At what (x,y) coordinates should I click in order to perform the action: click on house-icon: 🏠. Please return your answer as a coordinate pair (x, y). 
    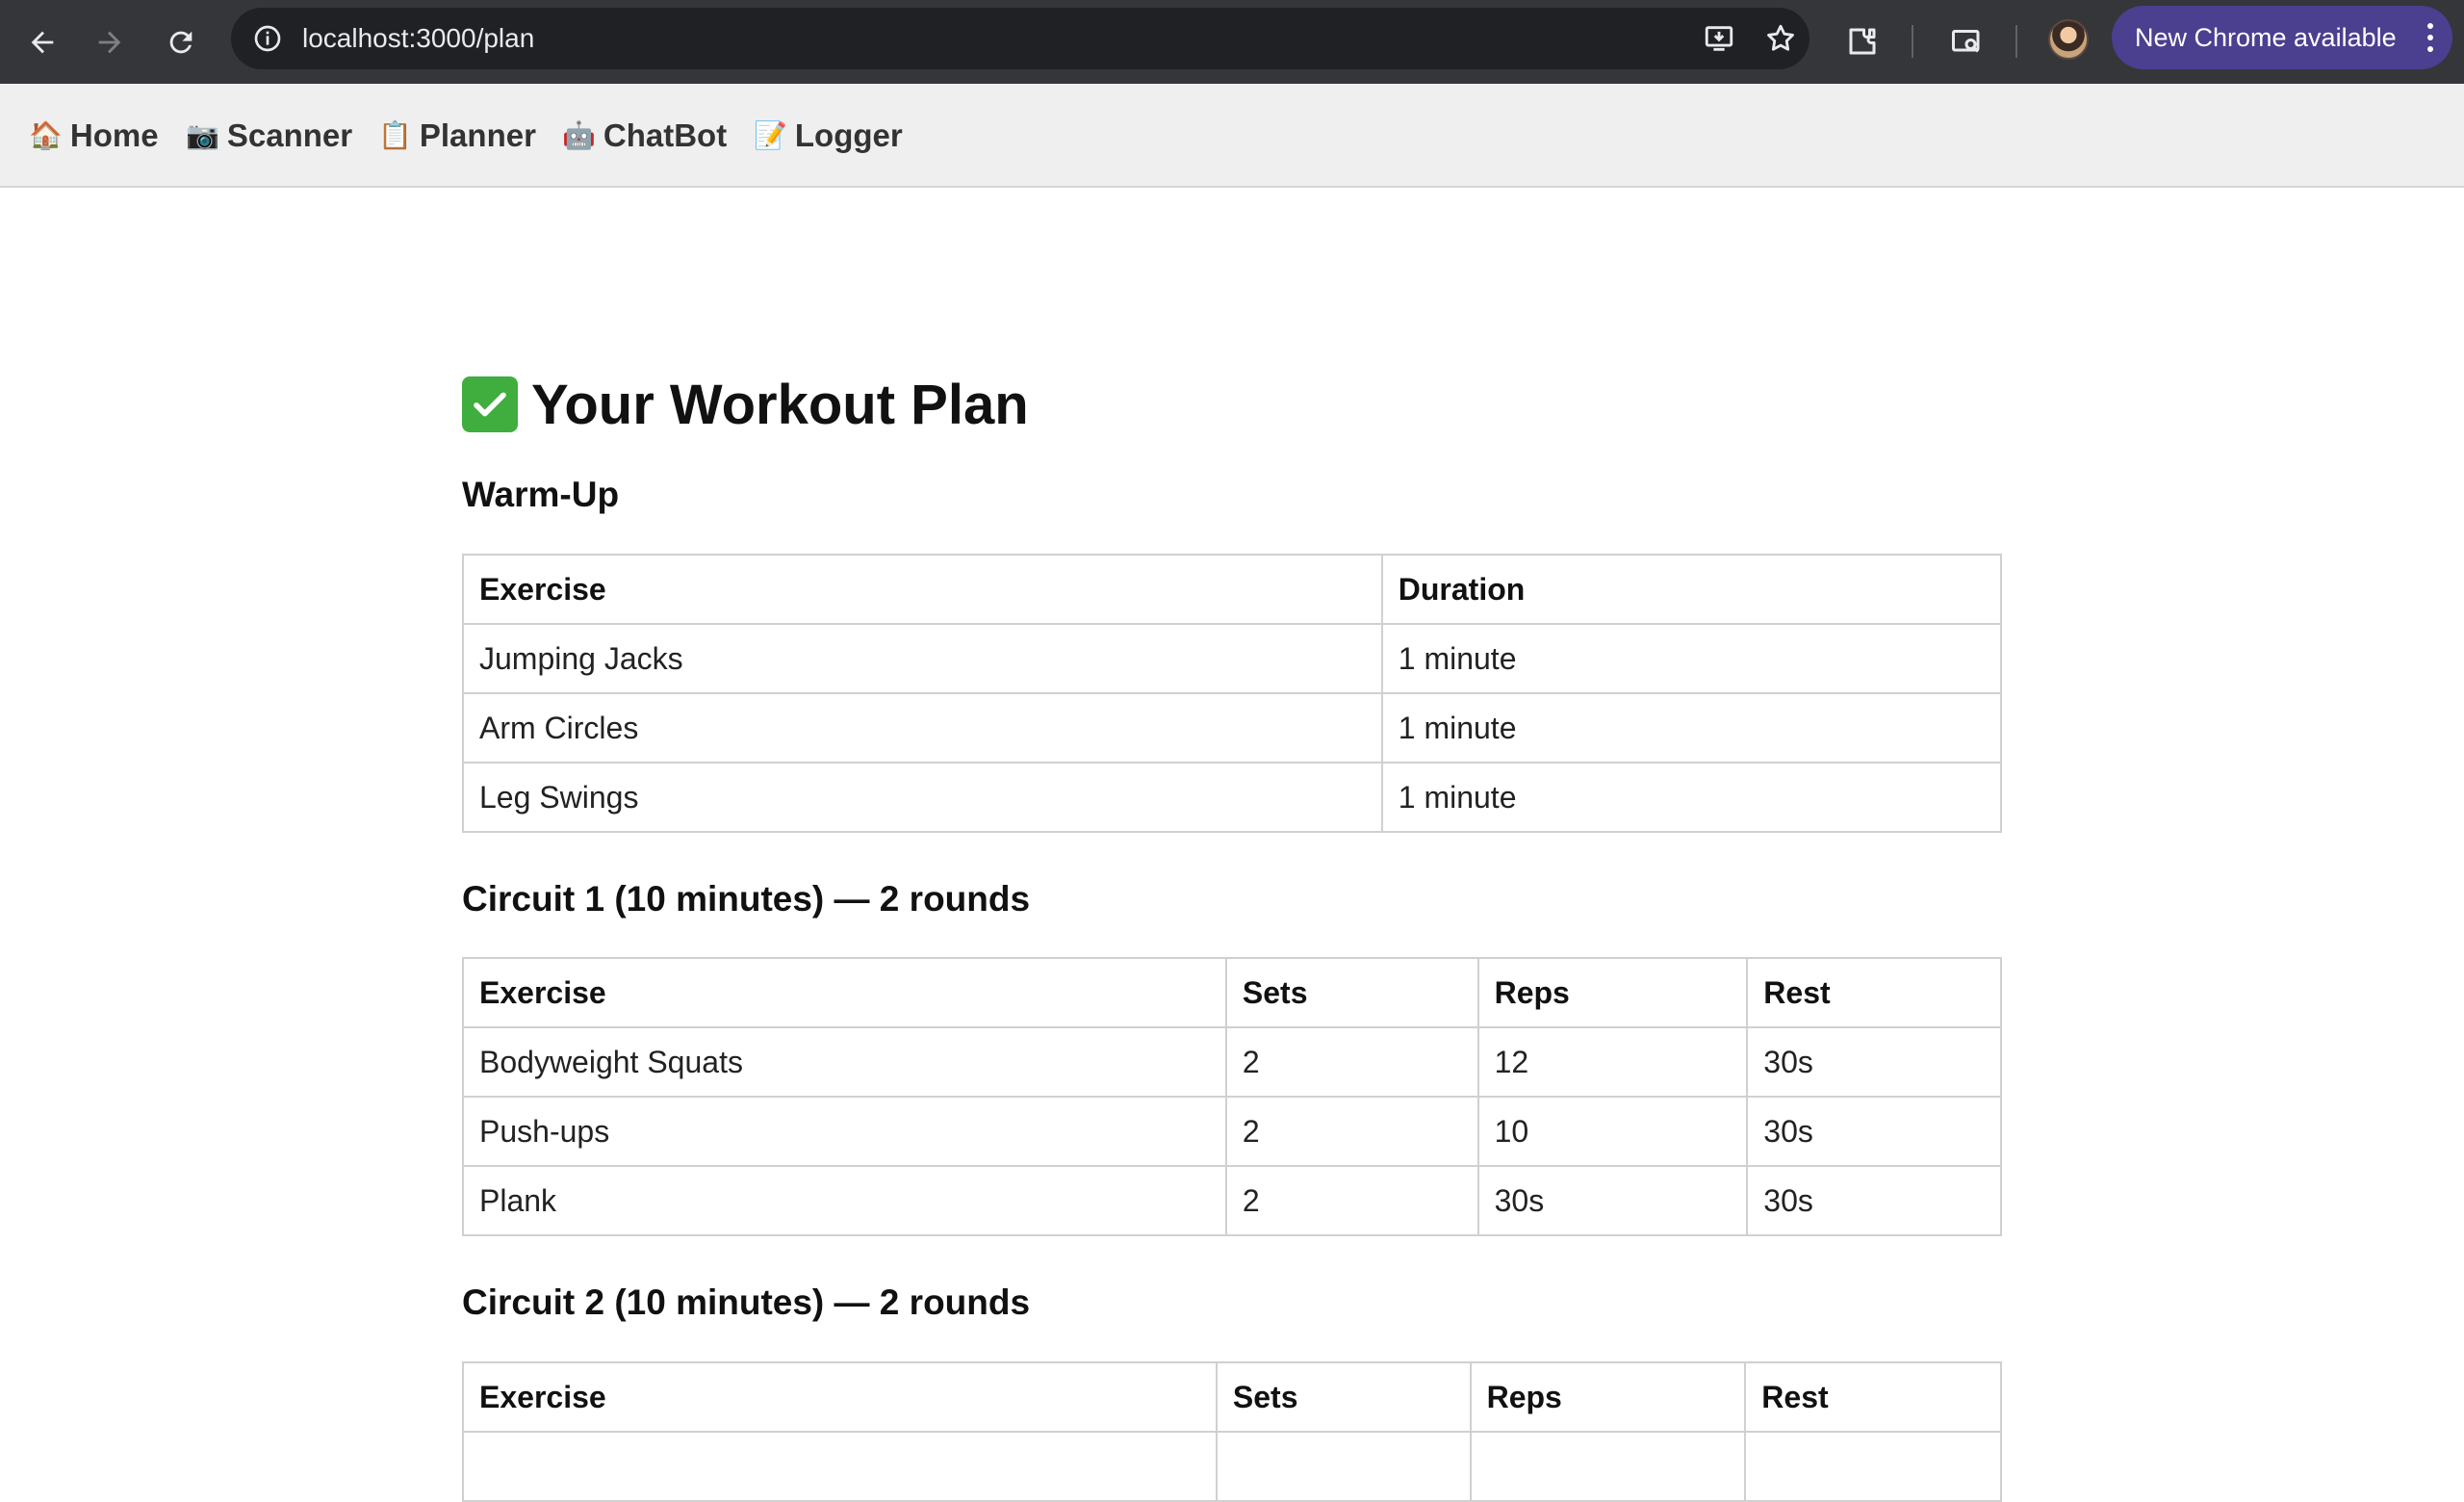
    Looking at the image, I should click on (46, 135).